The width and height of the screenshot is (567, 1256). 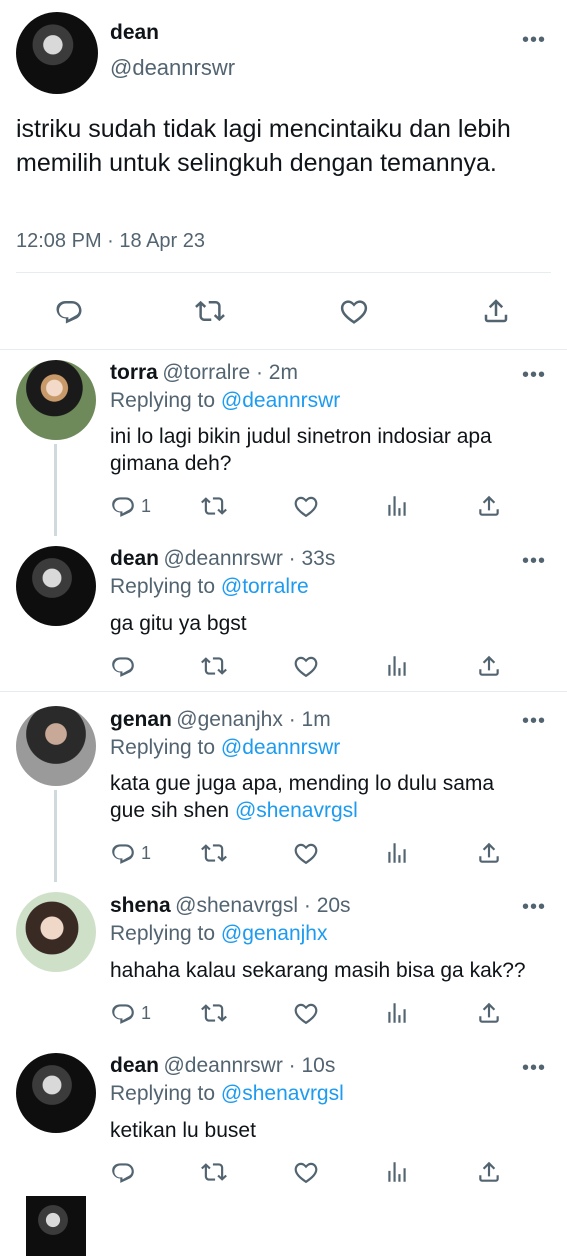 What do you see at coordinates (302, 783) in the screenshot?
I see `tweet-text-line: kata gue juga apa, mending lo dulu sama` at bounding box center [302, 783].